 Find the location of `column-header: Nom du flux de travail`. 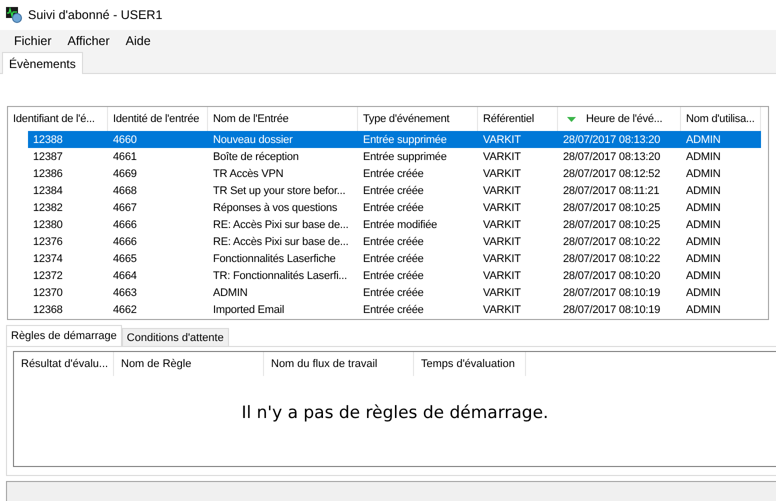

column-header: Nom du flux de travail is located at coordinates (339, 364).